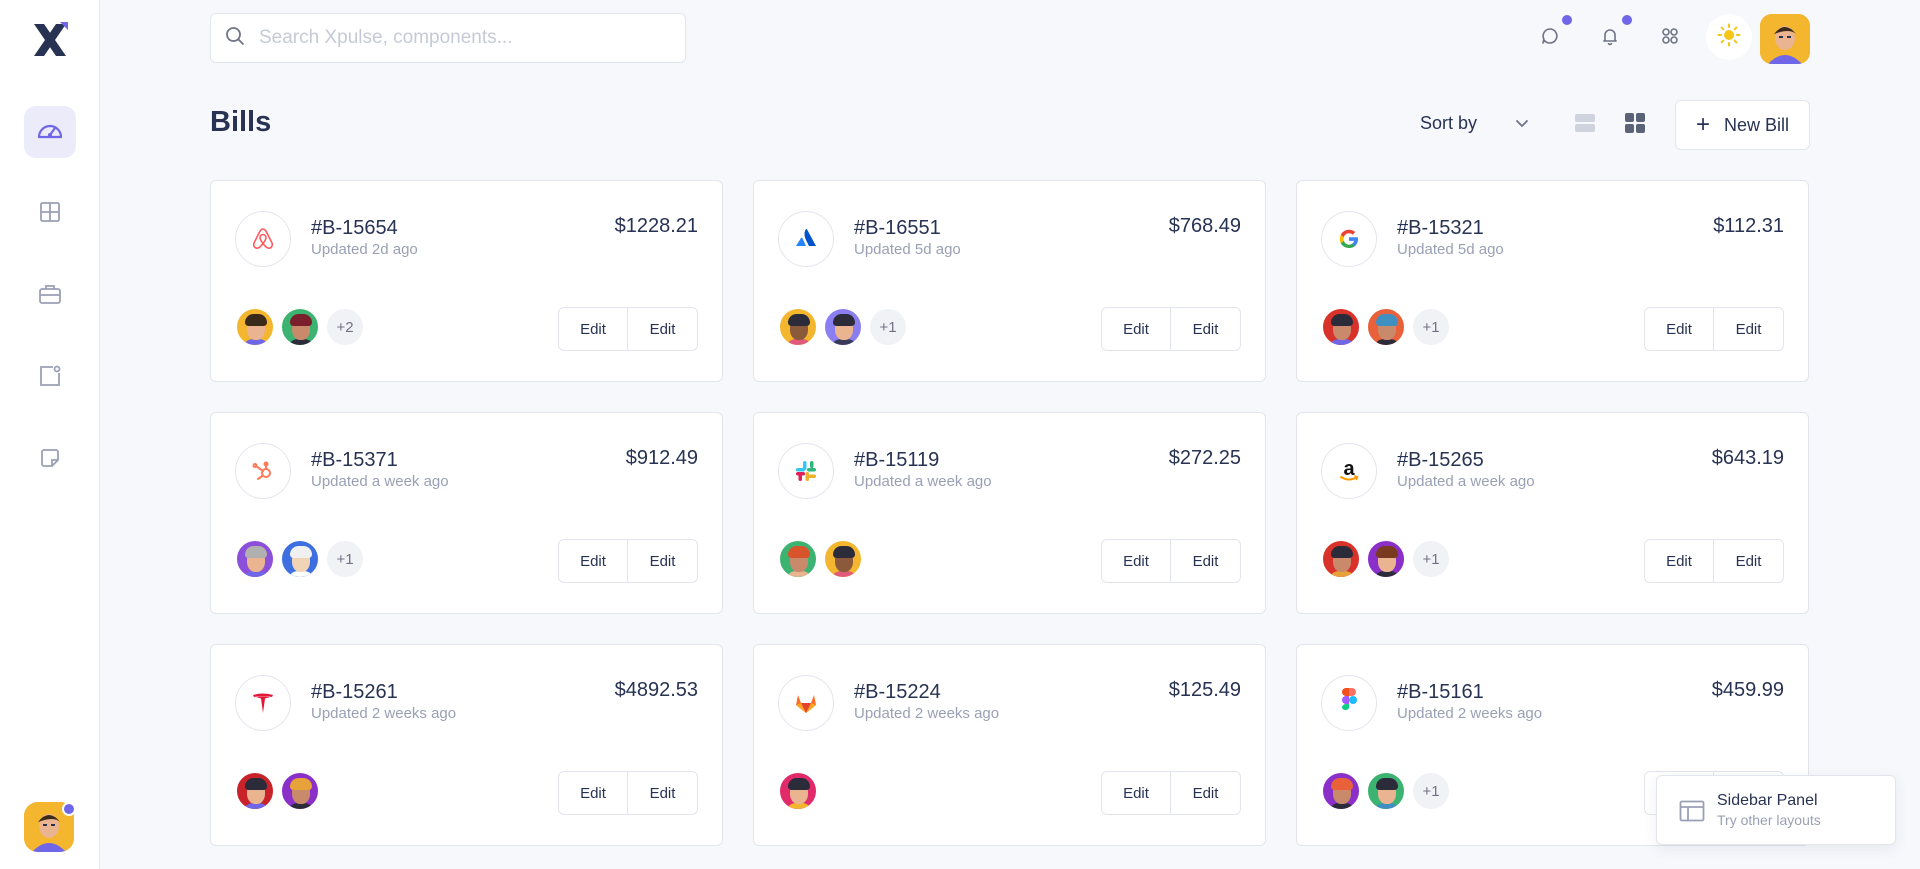  Describe the element at coordinates (459, 38) in the screenshot. I see `search-input` at that location.